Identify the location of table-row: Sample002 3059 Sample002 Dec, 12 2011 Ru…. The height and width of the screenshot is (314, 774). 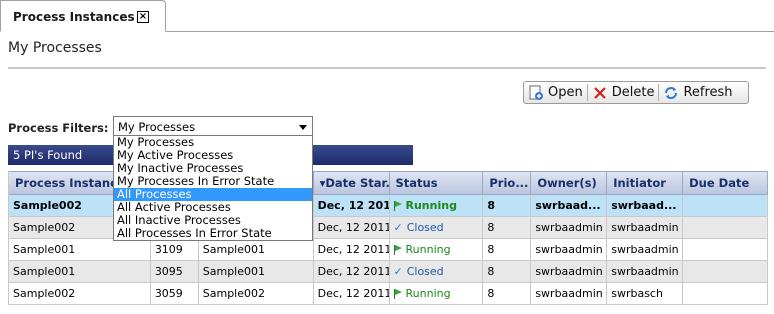
(389, 294).